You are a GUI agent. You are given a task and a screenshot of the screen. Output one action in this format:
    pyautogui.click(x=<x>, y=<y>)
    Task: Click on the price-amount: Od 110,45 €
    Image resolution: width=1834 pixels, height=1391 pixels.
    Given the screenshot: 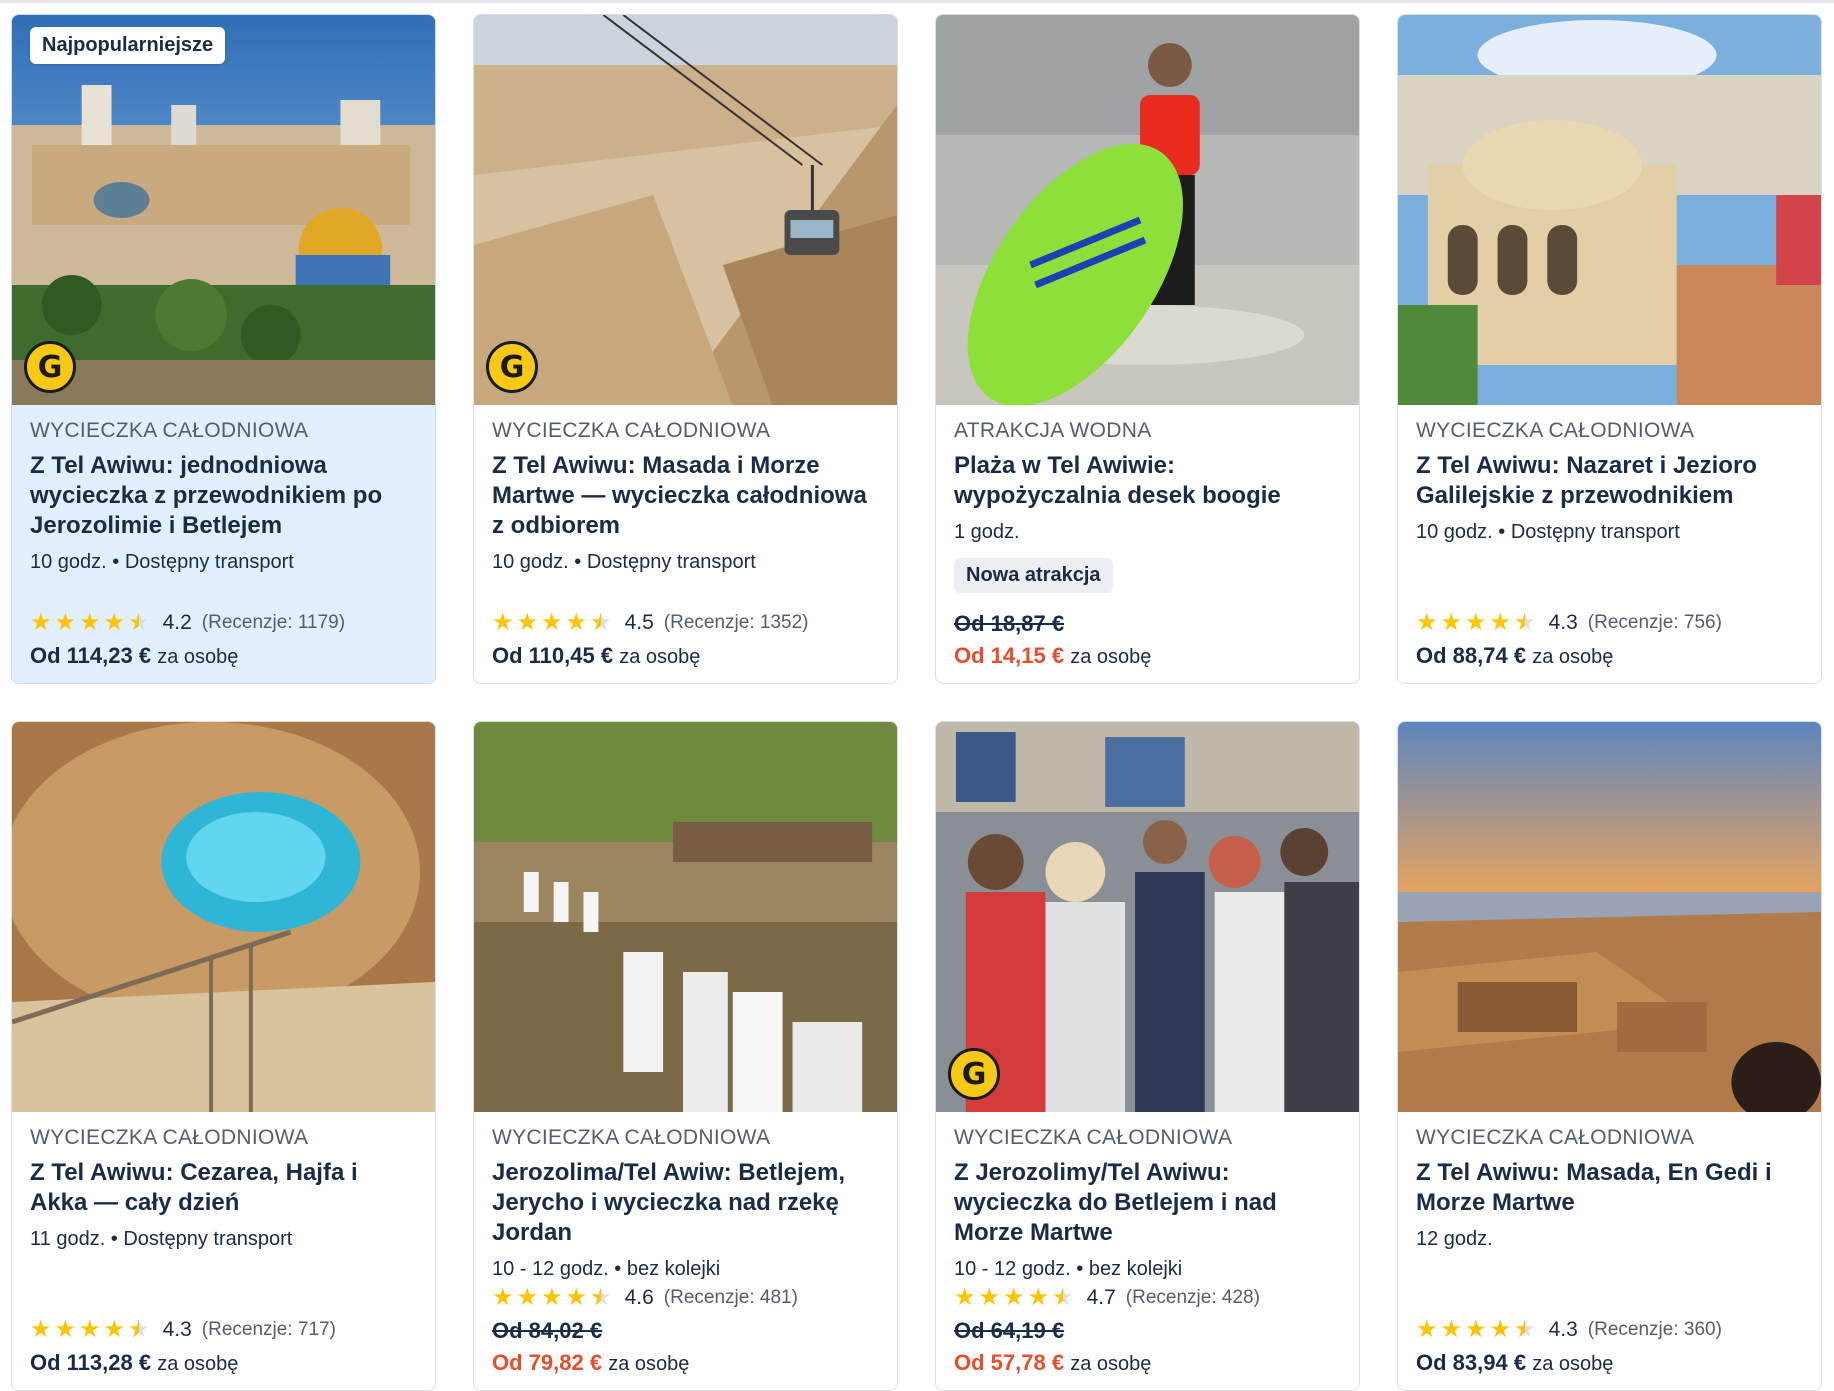 What is the action you would take?
    pyautogui.click(x=553, y=655)
    